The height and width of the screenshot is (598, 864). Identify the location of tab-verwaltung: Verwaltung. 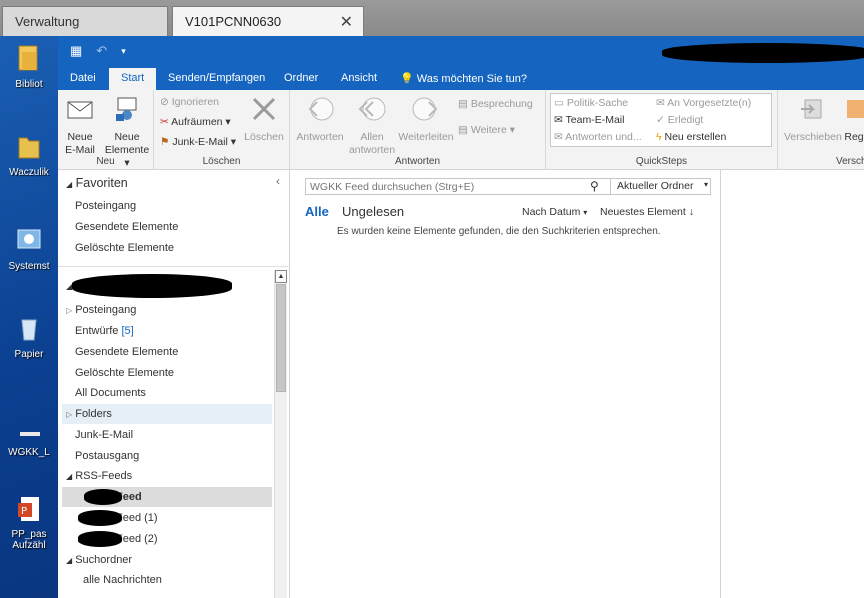
(85, 21).